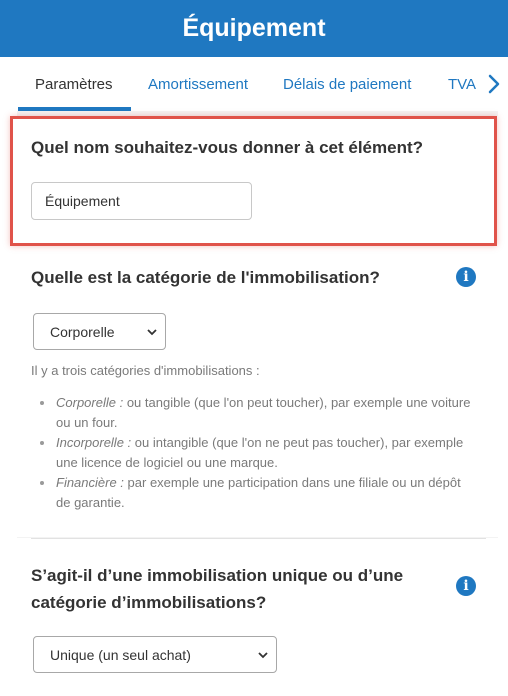  What do you see at coordinates (141, 201) in the screenshot?
I see `name-input` at bounding box center [141, 201].